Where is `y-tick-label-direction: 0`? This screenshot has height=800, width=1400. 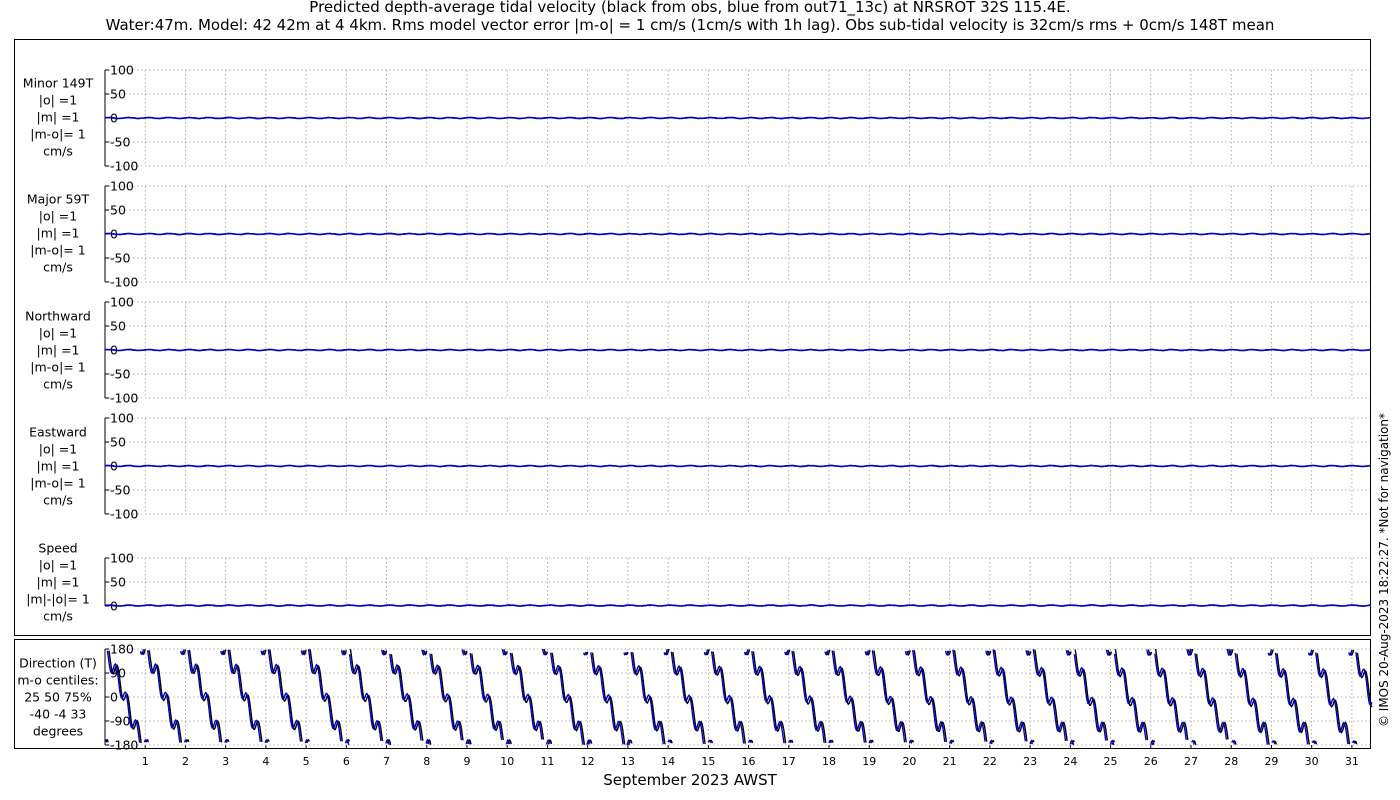
y-tick-label-direction: 0 is located at coordinates (114, 697).